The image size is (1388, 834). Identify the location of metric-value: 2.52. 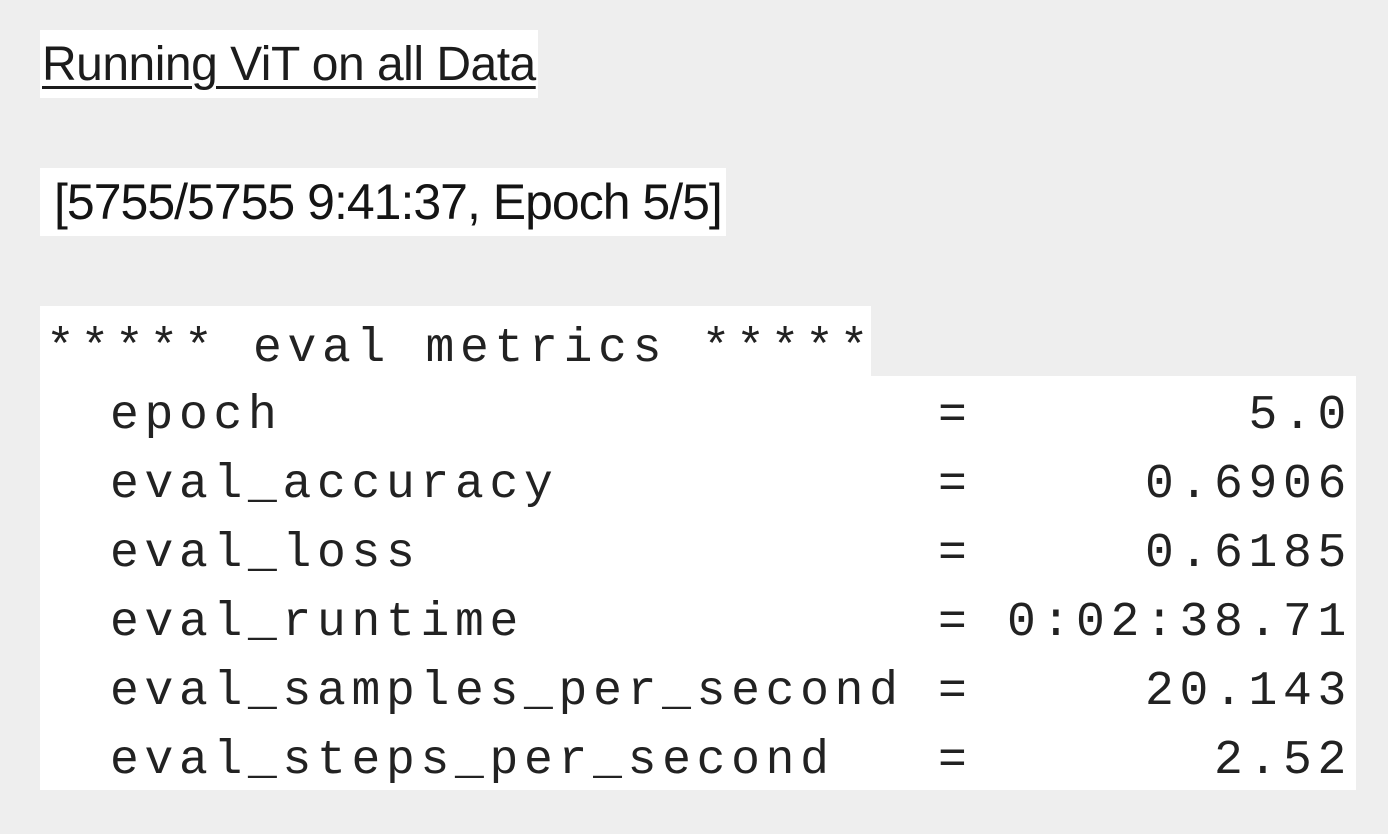
(1282, 761).